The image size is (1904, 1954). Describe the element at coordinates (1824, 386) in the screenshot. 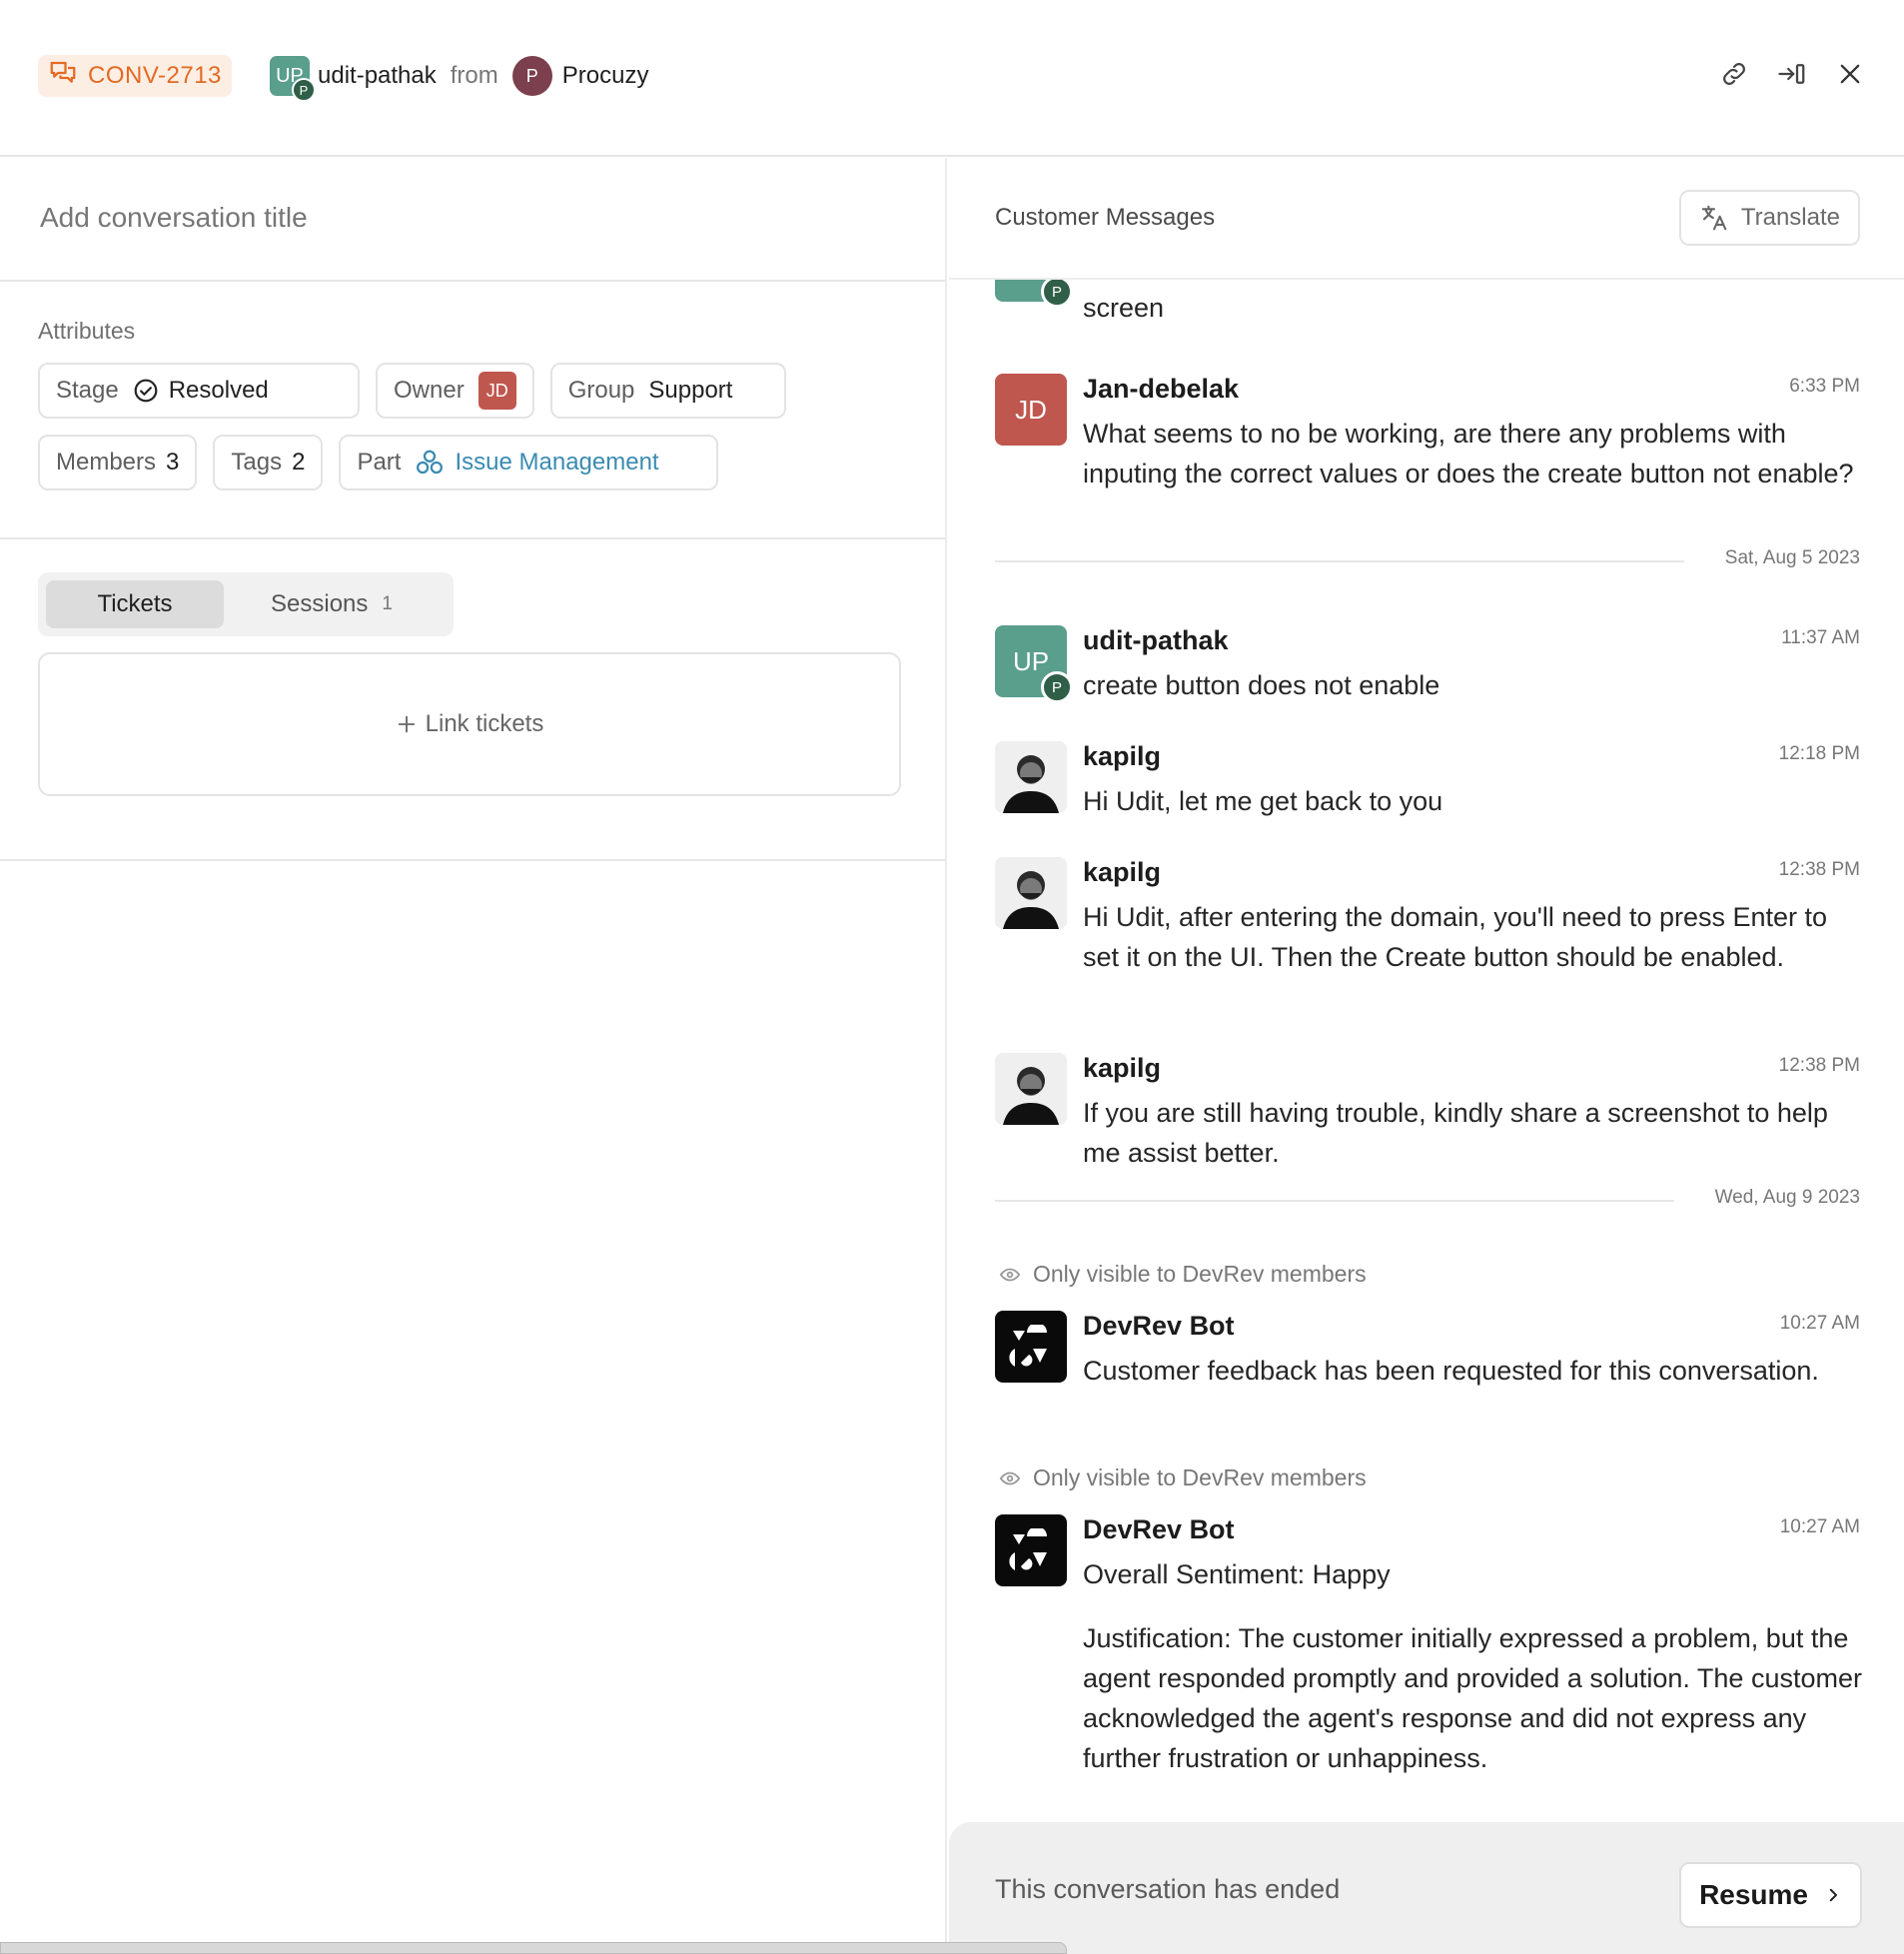

I see `message-time: 6:33 PM` at that location.